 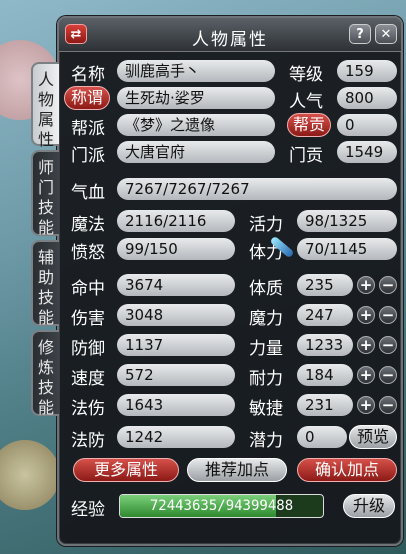 I want to click on guild-label: 帮派, so click(x=88, y=129).